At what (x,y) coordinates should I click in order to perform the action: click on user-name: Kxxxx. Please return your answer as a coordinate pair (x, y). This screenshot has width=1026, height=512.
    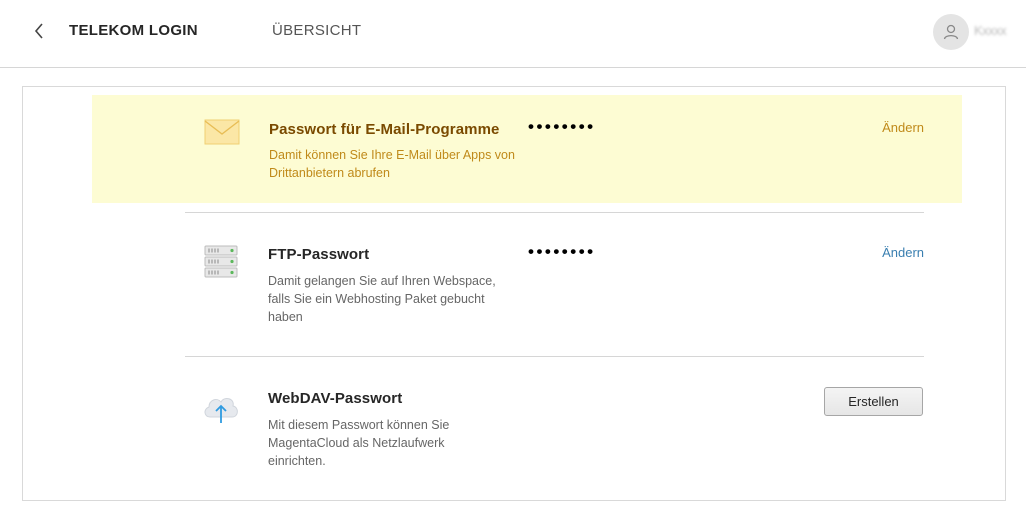
    Looking at the image, I should click on (990, 30).